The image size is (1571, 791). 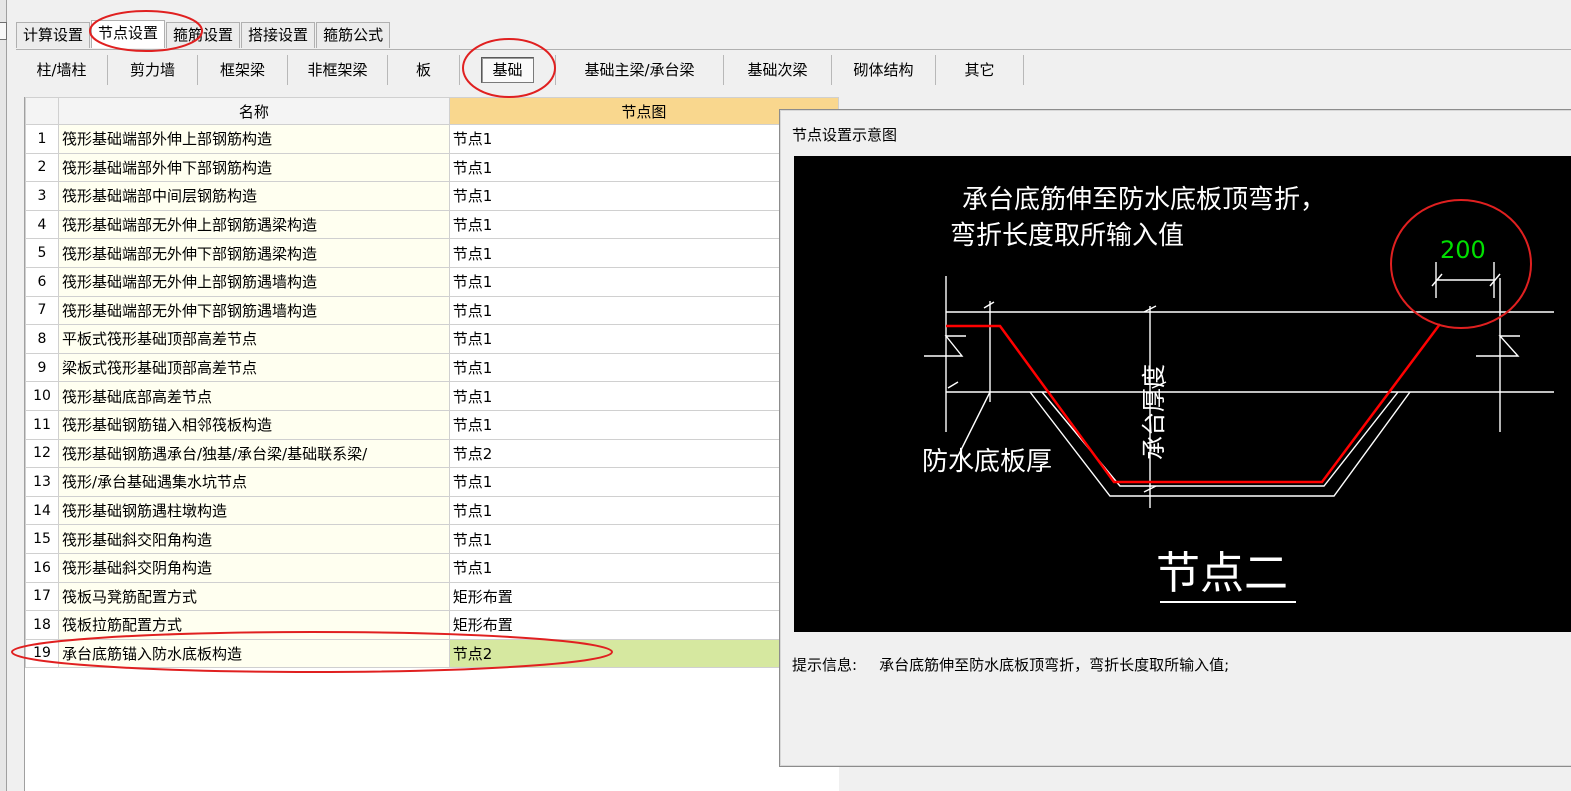 What do you see at coordinates (42, 281) in the screenshot?
I see `row-index: 6` at bounding box center [42, 281].